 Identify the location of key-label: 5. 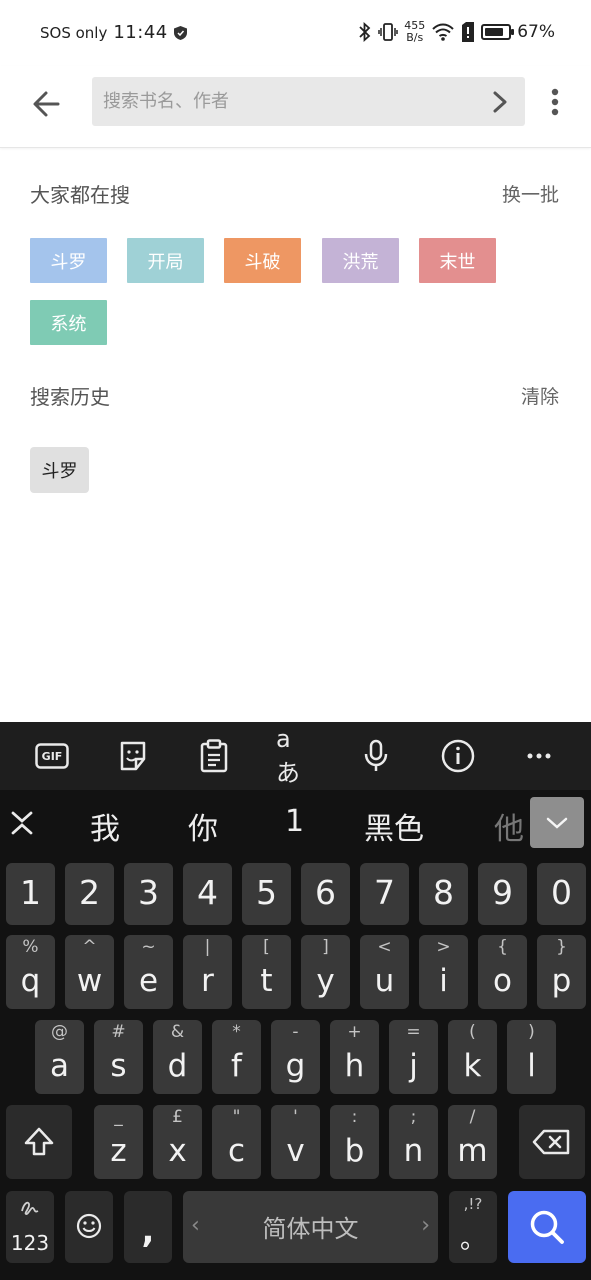
(266, 892).